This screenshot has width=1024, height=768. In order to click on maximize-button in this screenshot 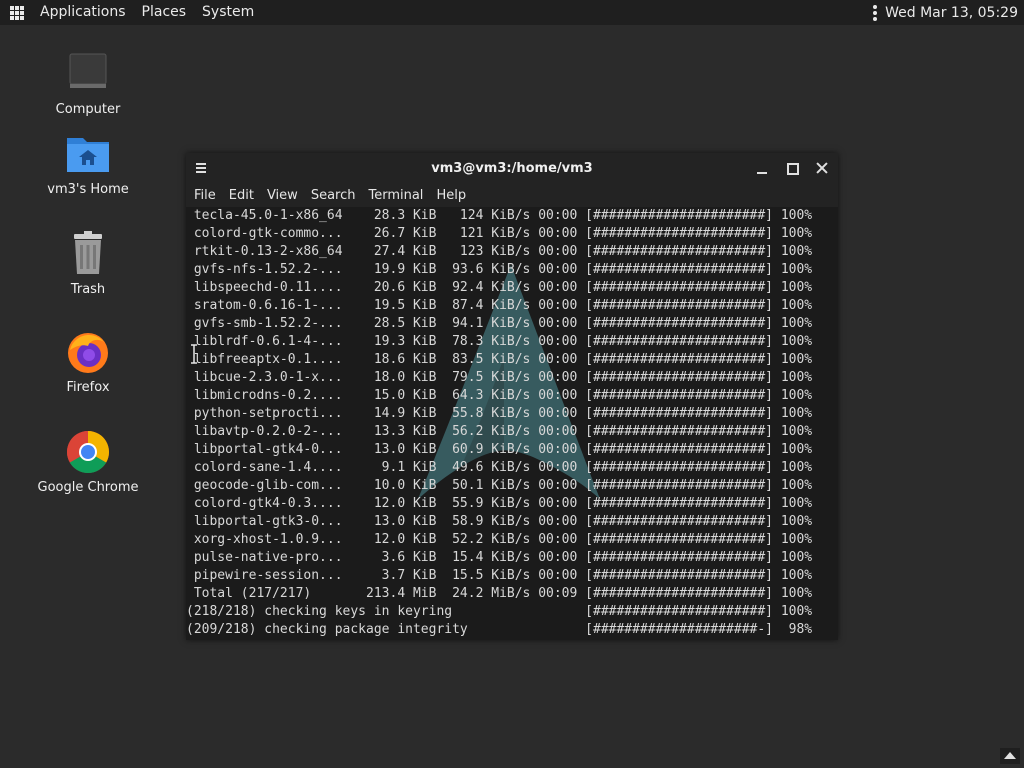, I will do `click(792, 168)`.